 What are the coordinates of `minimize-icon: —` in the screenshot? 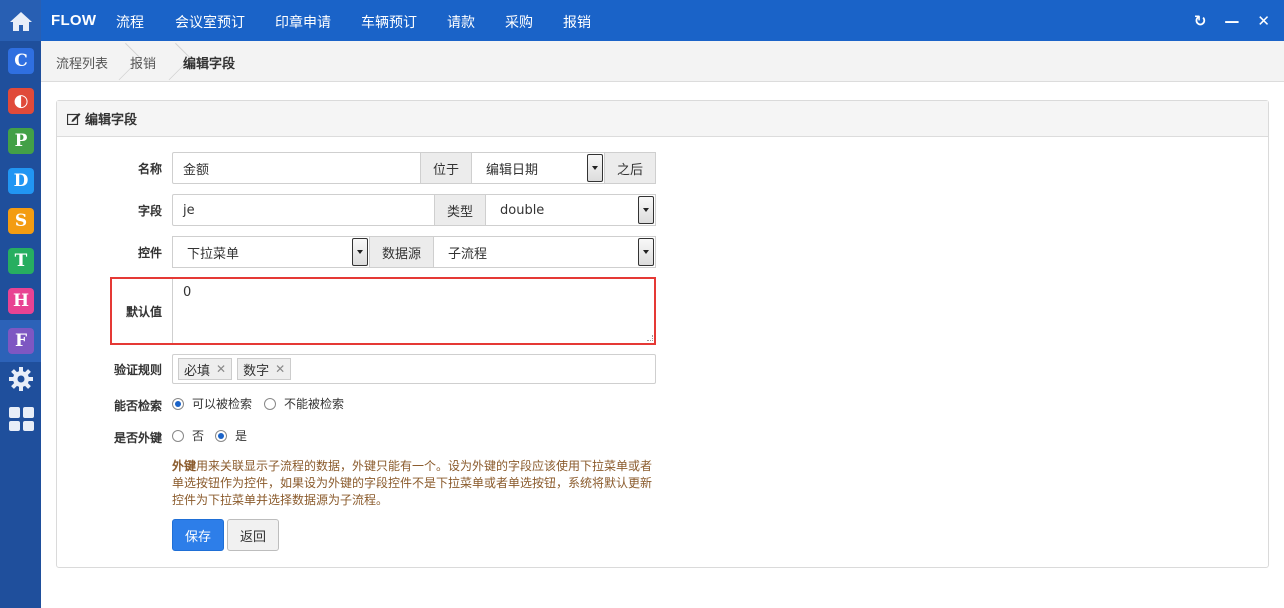 It's located at (1231, 21).